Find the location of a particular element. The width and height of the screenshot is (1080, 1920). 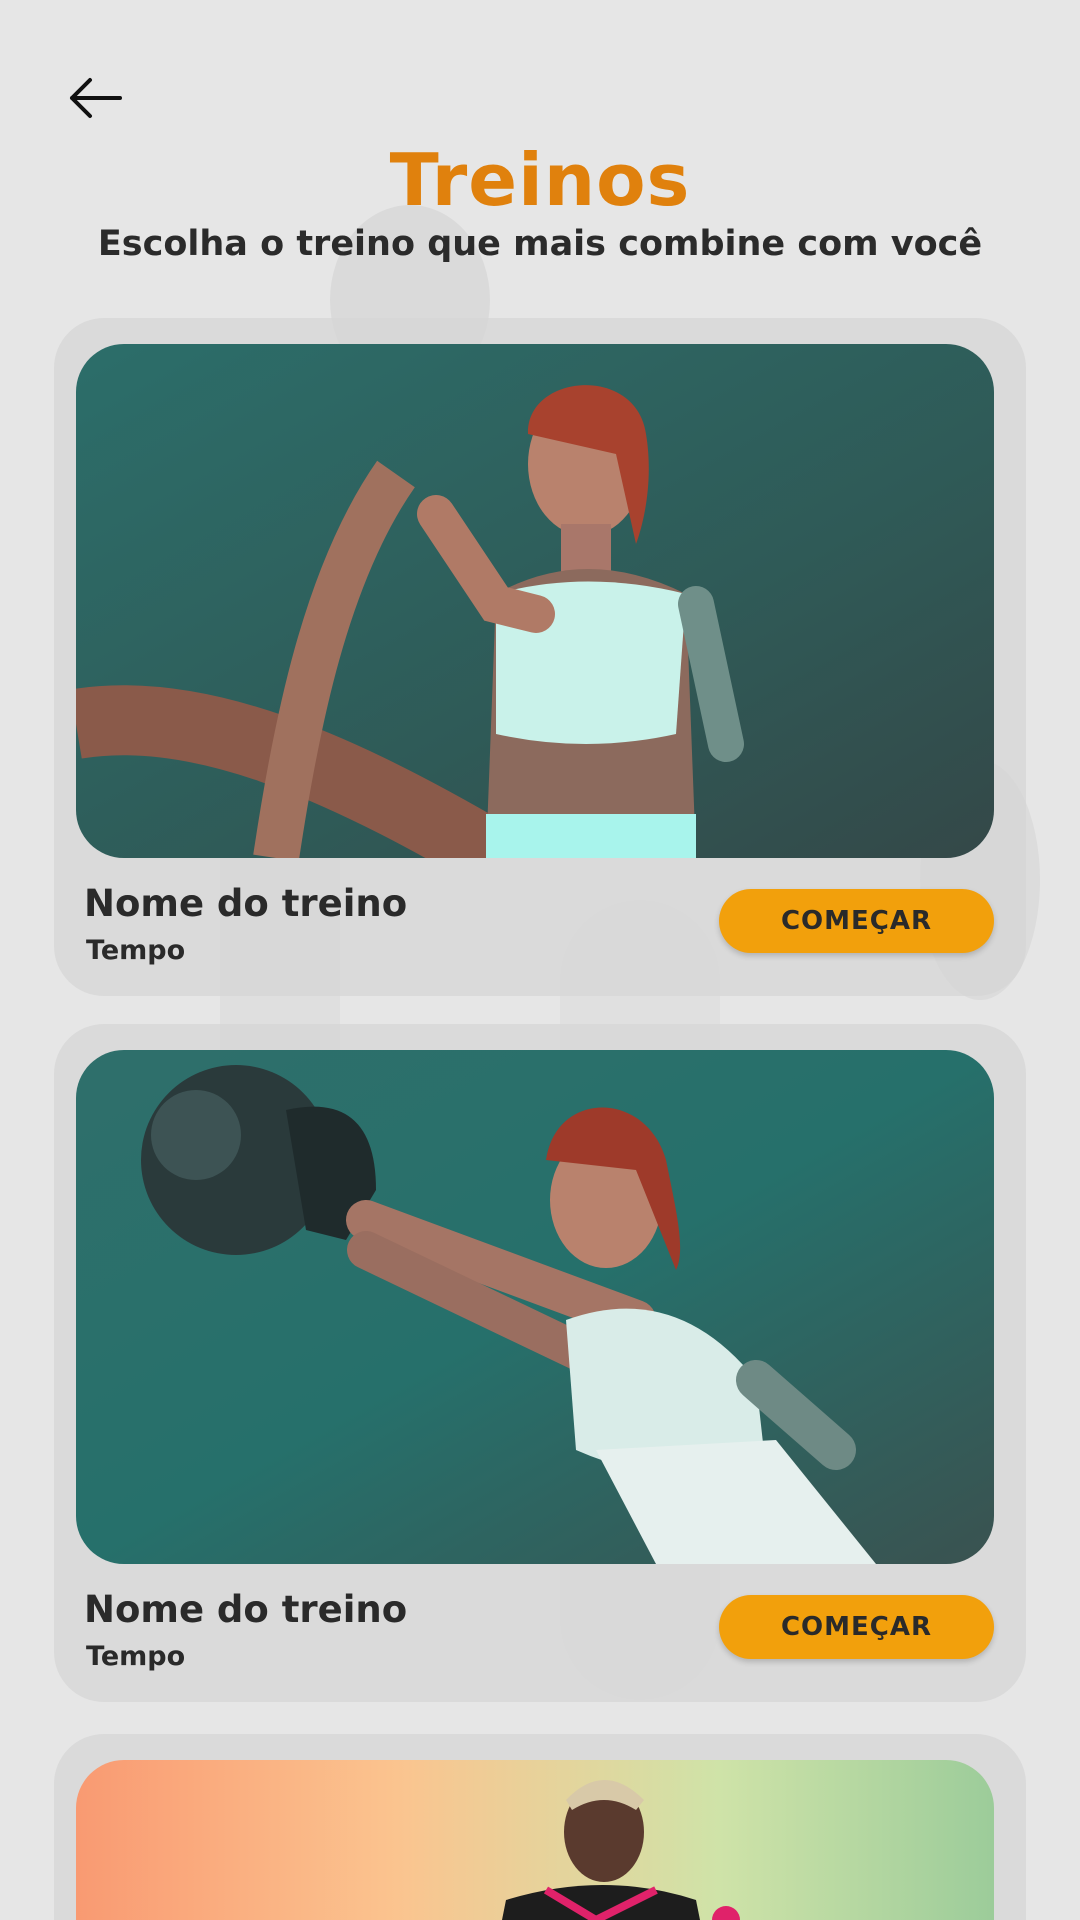

arrow-left-icon is located at coordinates (96, 98).